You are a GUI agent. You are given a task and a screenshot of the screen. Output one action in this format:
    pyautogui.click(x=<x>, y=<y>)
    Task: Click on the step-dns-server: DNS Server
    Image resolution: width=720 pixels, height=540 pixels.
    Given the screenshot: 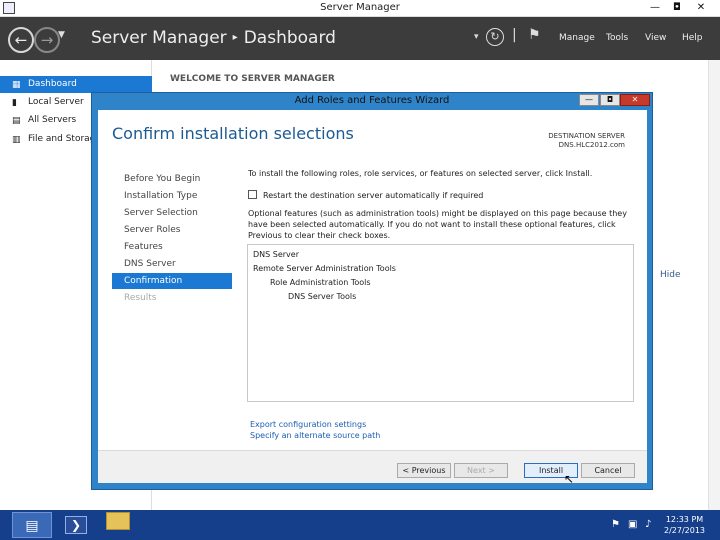 What is the action you would take?
    pyautogui.click(x=172, y=264)
    